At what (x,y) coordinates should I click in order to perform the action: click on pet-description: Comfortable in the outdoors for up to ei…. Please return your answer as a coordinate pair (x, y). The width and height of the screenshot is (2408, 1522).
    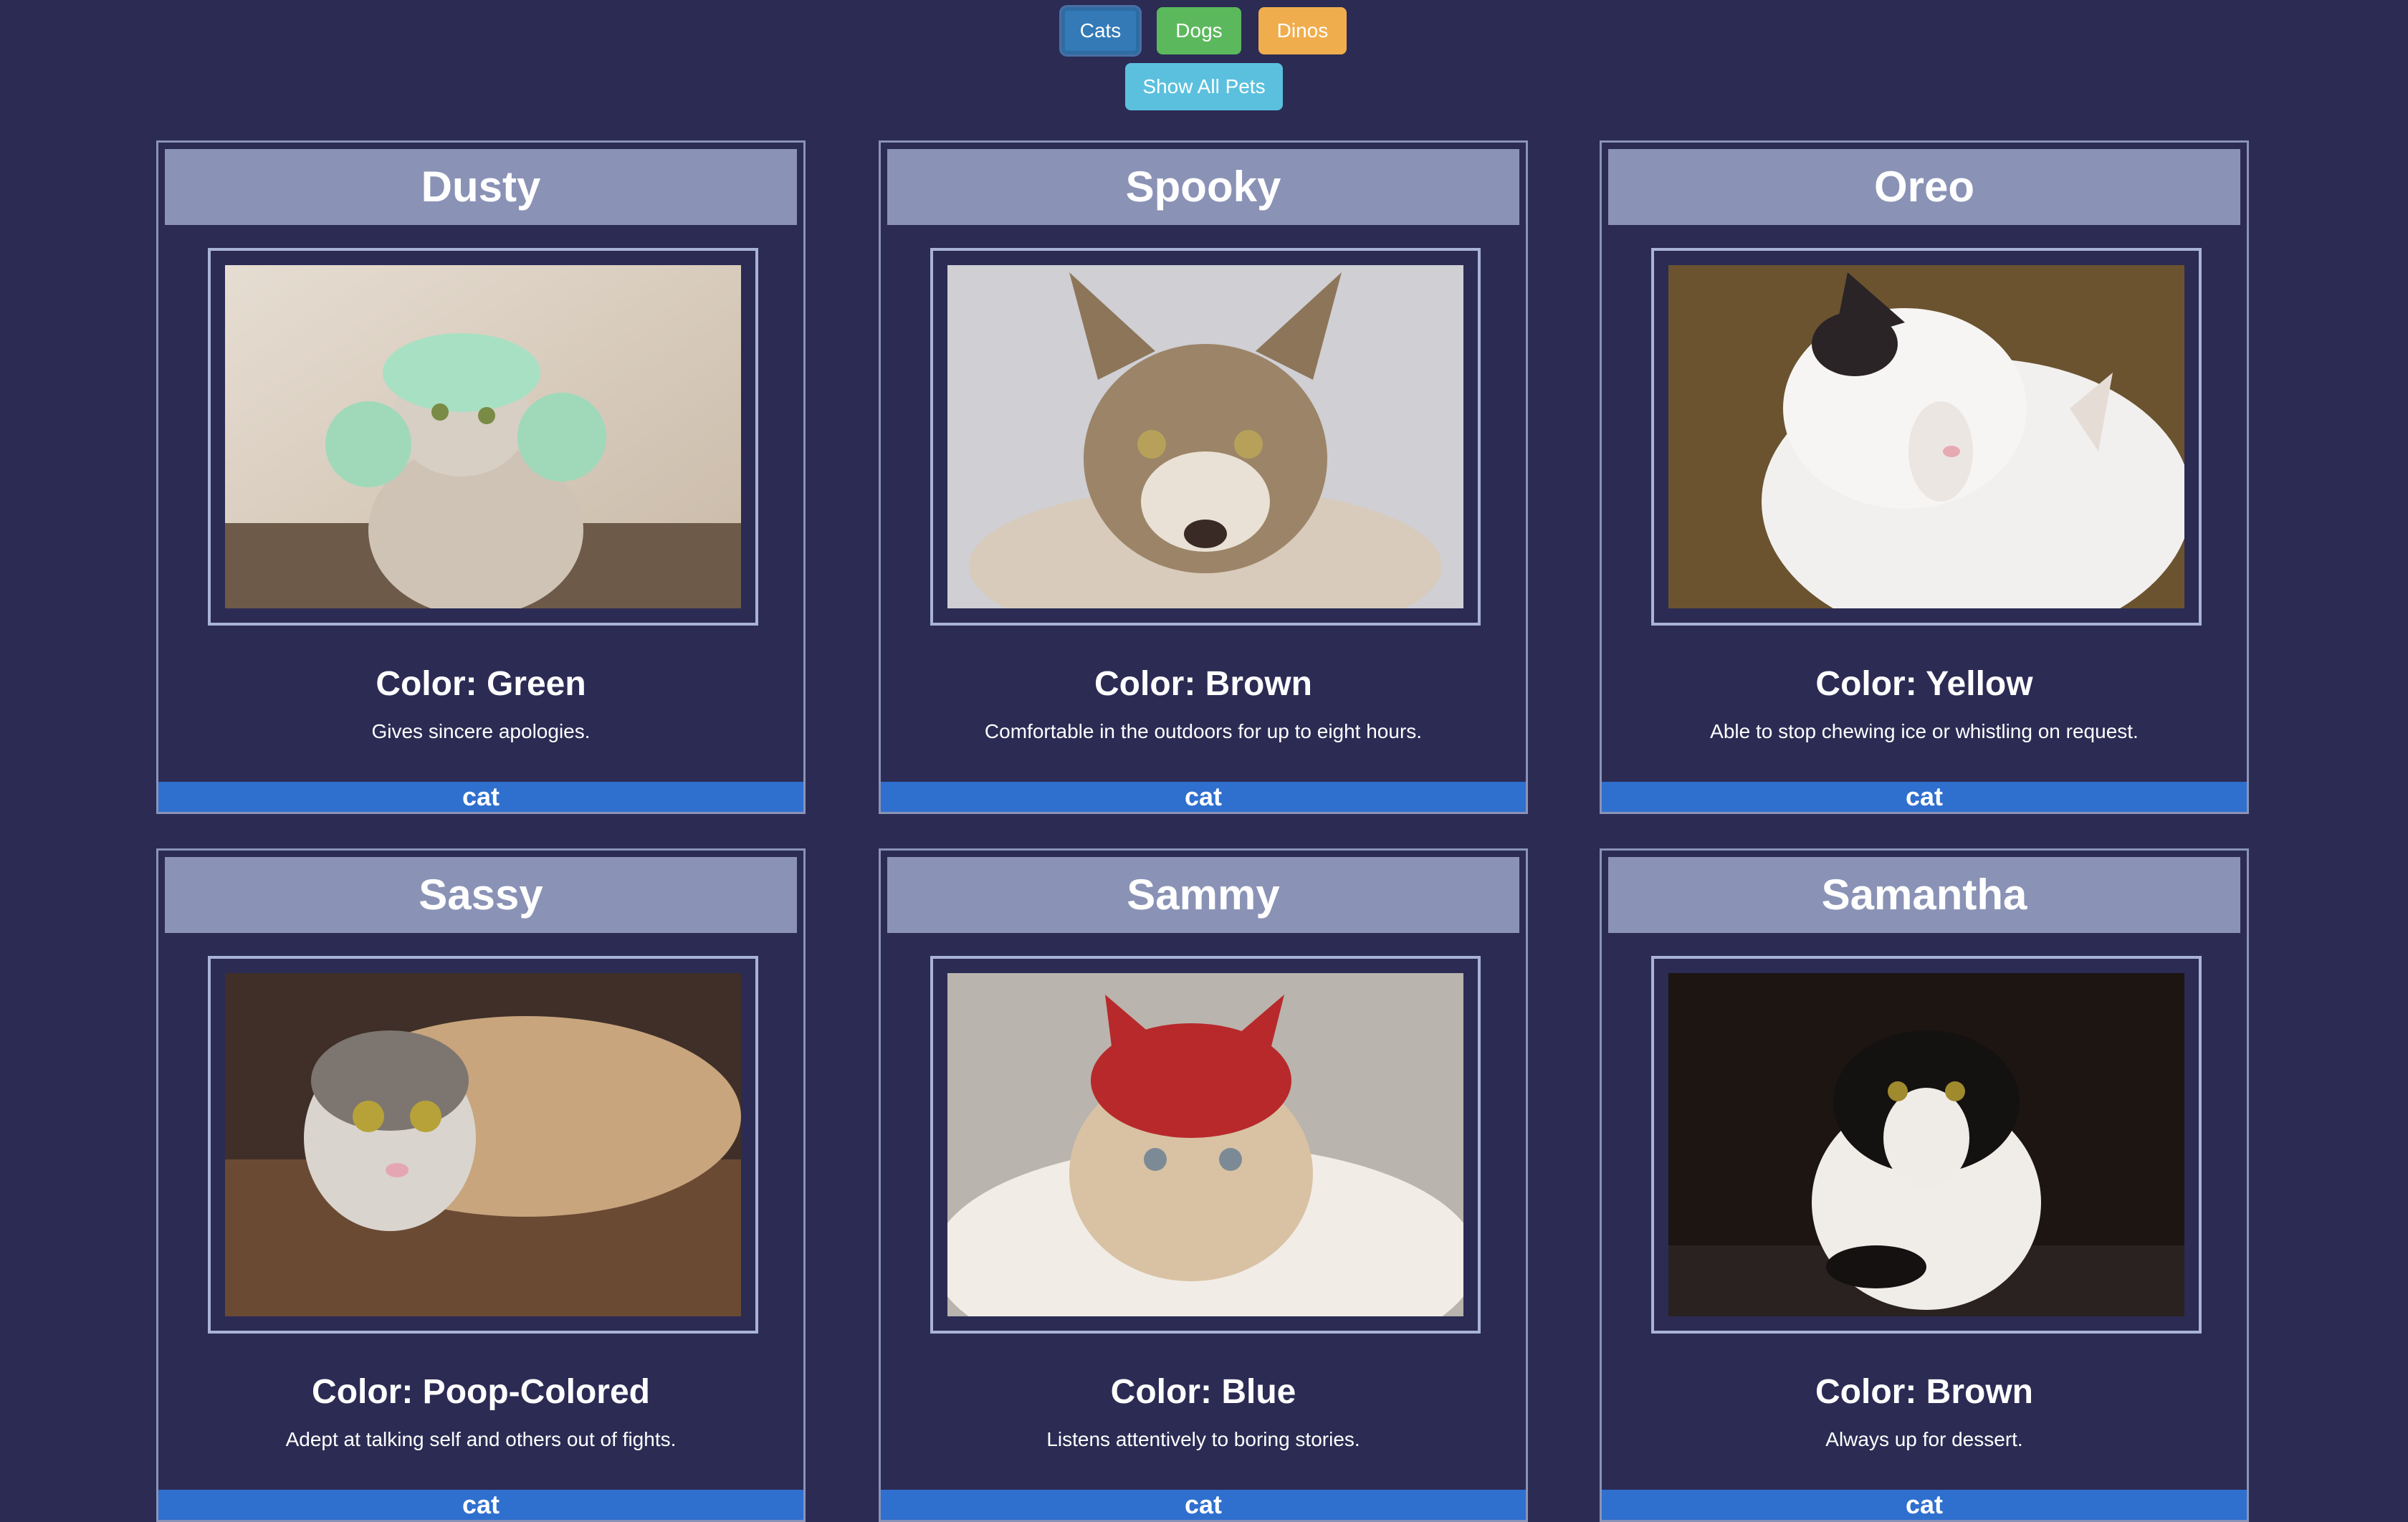
    Looking at the image, I should click on (1203, 731).